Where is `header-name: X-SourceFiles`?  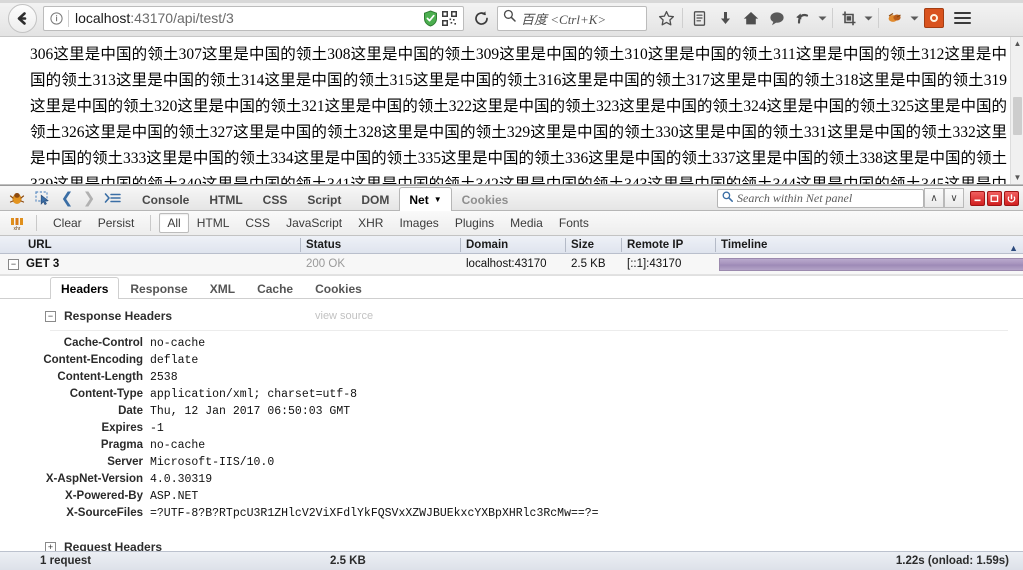 header-name: X-SourceFiles is located at coordinates (104, 513).